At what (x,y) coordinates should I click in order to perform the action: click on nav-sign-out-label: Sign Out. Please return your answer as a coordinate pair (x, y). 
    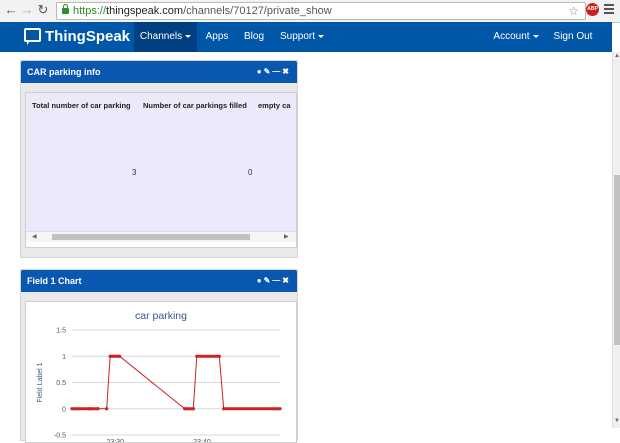
    Looking at the image, I should click on (573, 36).